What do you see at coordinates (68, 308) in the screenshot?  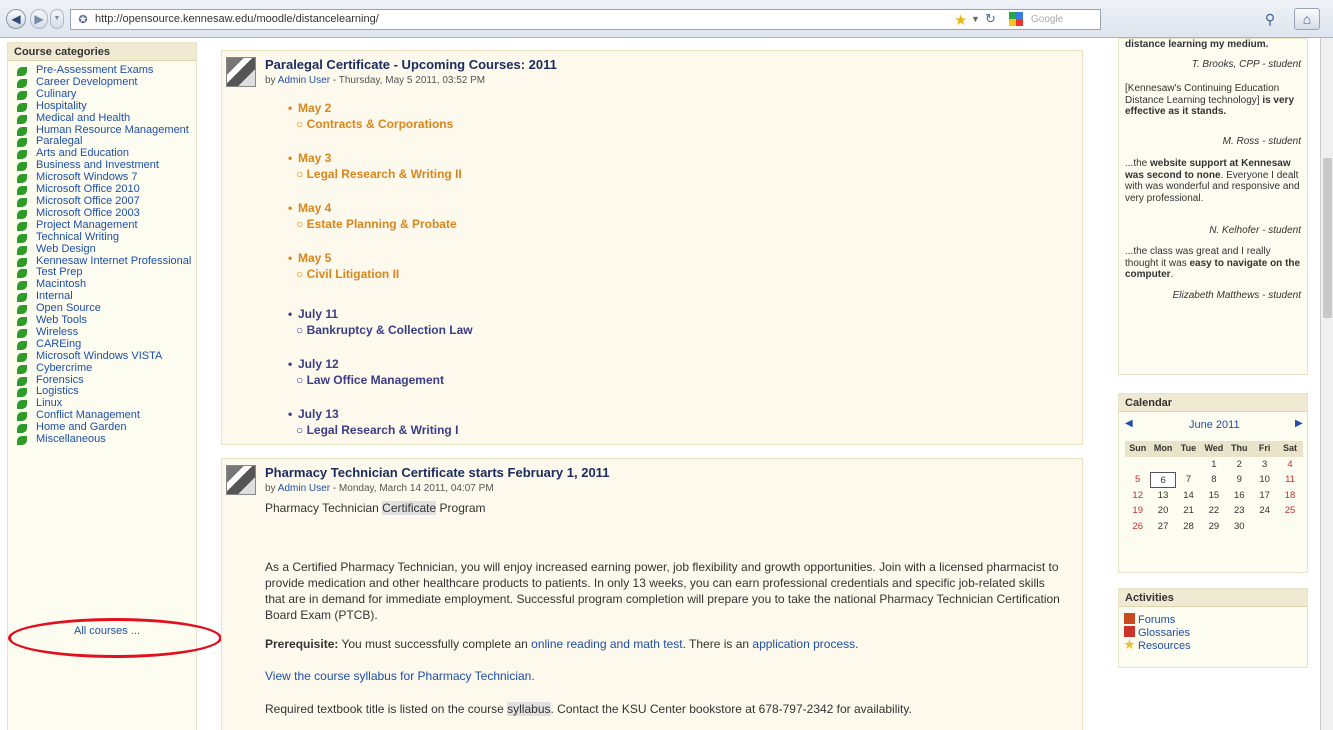 I see `category-label: Open Source` at bounding box center [68, 308].